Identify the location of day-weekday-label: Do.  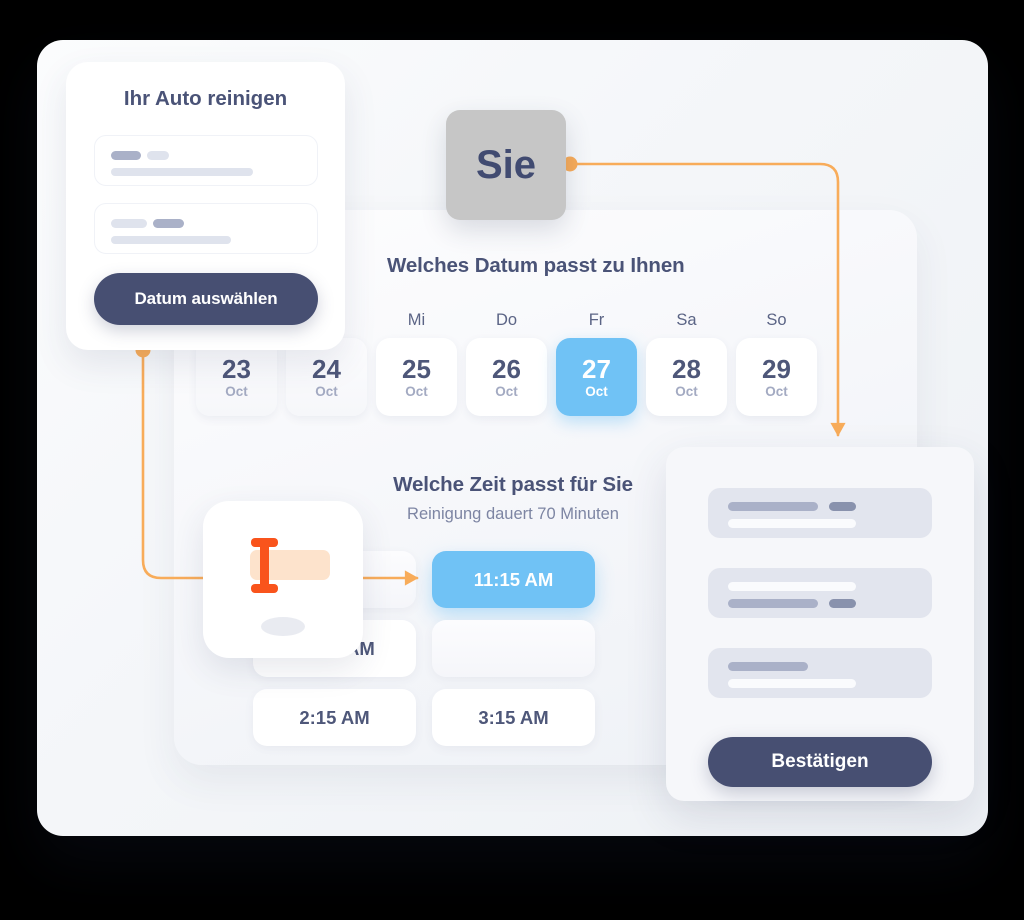
(506, 320).